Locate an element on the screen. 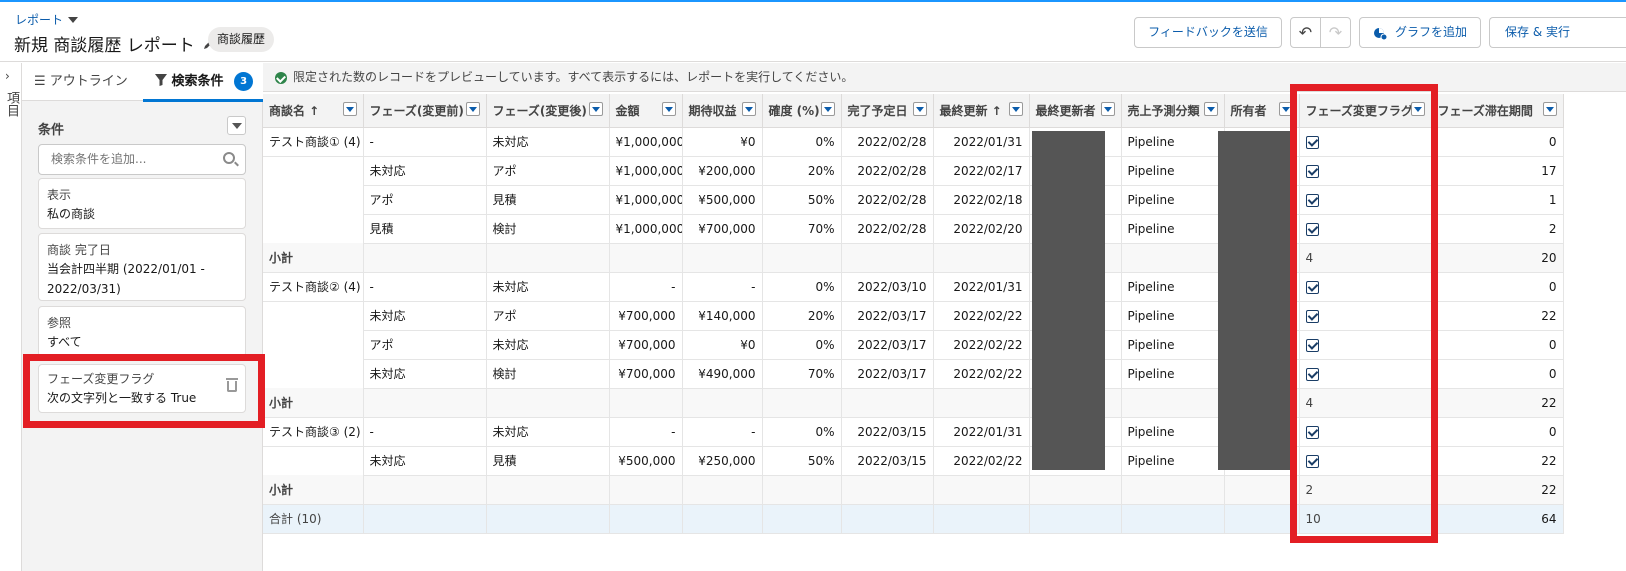 The width and height of the screenshot is (1626, 571). filter-card-phase-change-flag: フェーズ変更フラグ 次の文字列と一致する True is located at coordinates (142, 388).